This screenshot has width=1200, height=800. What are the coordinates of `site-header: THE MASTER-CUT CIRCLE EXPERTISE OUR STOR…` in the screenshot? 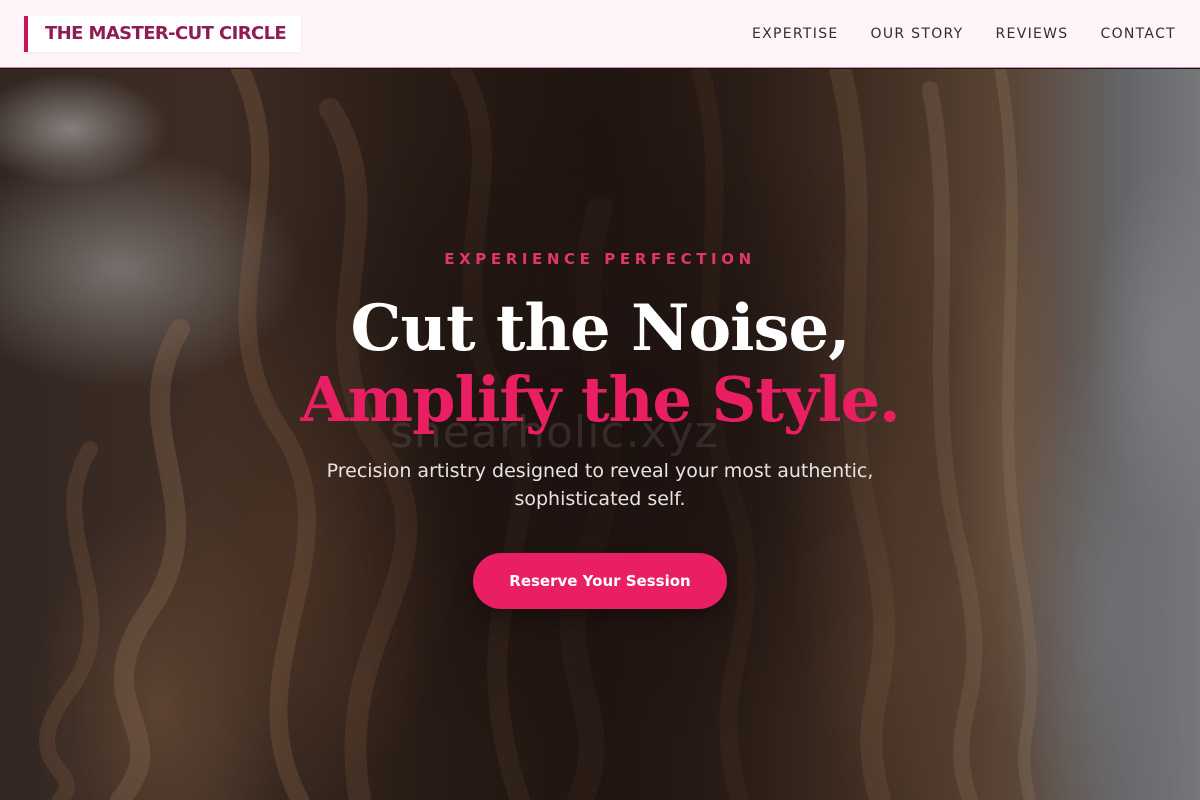 It's located at (600, 34).